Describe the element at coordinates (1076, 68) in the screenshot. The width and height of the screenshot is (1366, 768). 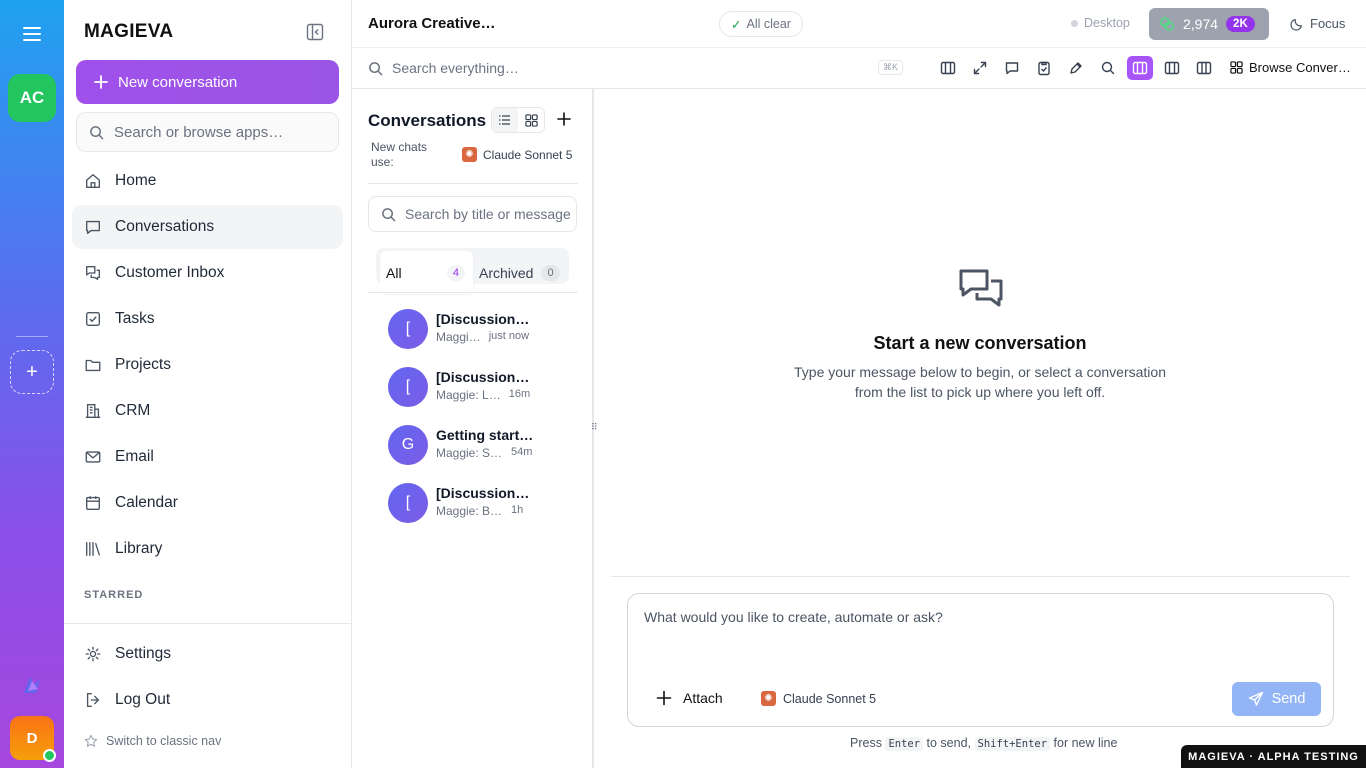
I see `pen-icon` at that location.